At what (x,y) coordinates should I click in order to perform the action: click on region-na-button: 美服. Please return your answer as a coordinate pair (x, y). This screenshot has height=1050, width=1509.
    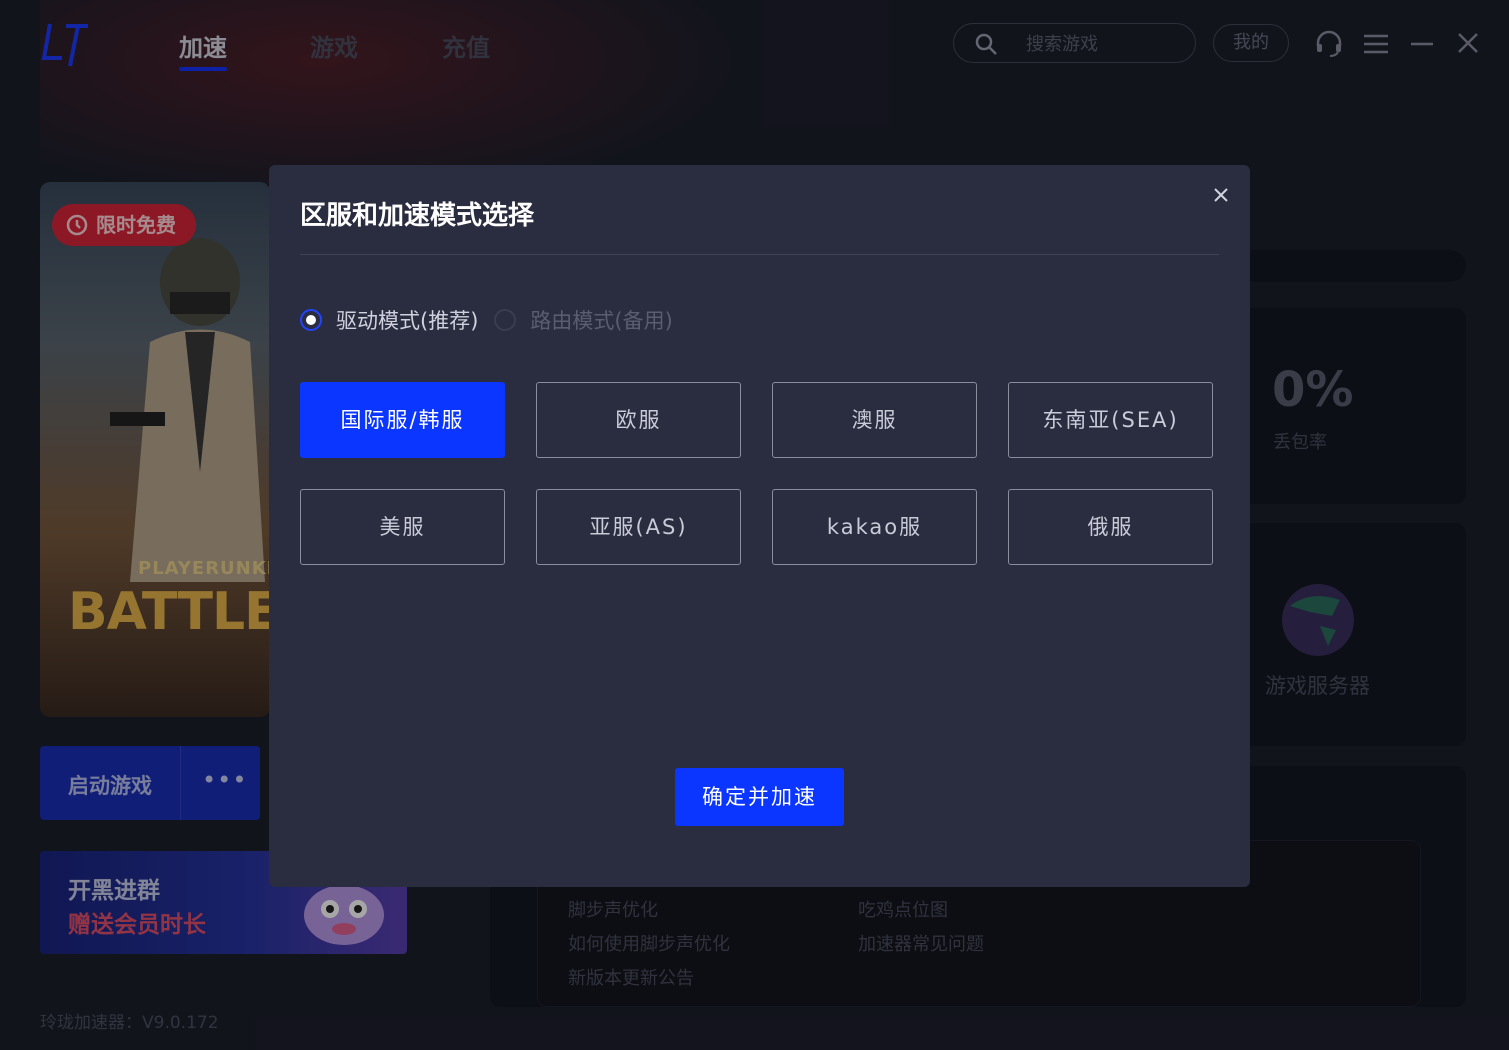
    Looking at the image, I should click on (402, 527).